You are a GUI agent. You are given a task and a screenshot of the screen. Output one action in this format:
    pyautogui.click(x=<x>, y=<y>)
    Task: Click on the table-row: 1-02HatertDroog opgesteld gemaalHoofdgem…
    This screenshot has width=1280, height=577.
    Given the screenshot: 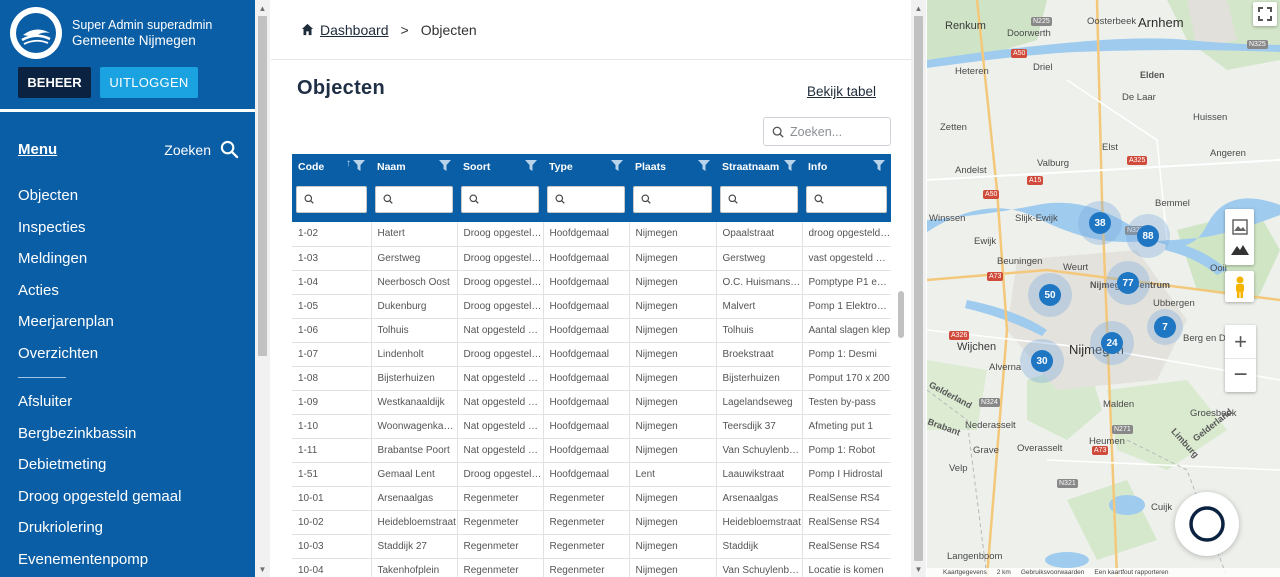 What is the action you would take?
    pyautogui.click(x=591, y=234)
    